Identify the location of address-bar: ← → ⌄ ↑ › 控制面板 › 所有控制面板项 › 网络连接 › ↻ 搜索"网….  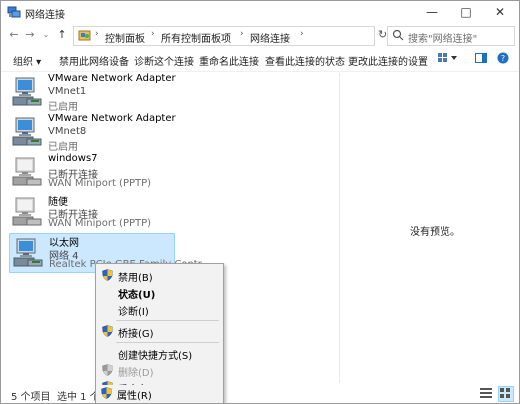
(260, 35).